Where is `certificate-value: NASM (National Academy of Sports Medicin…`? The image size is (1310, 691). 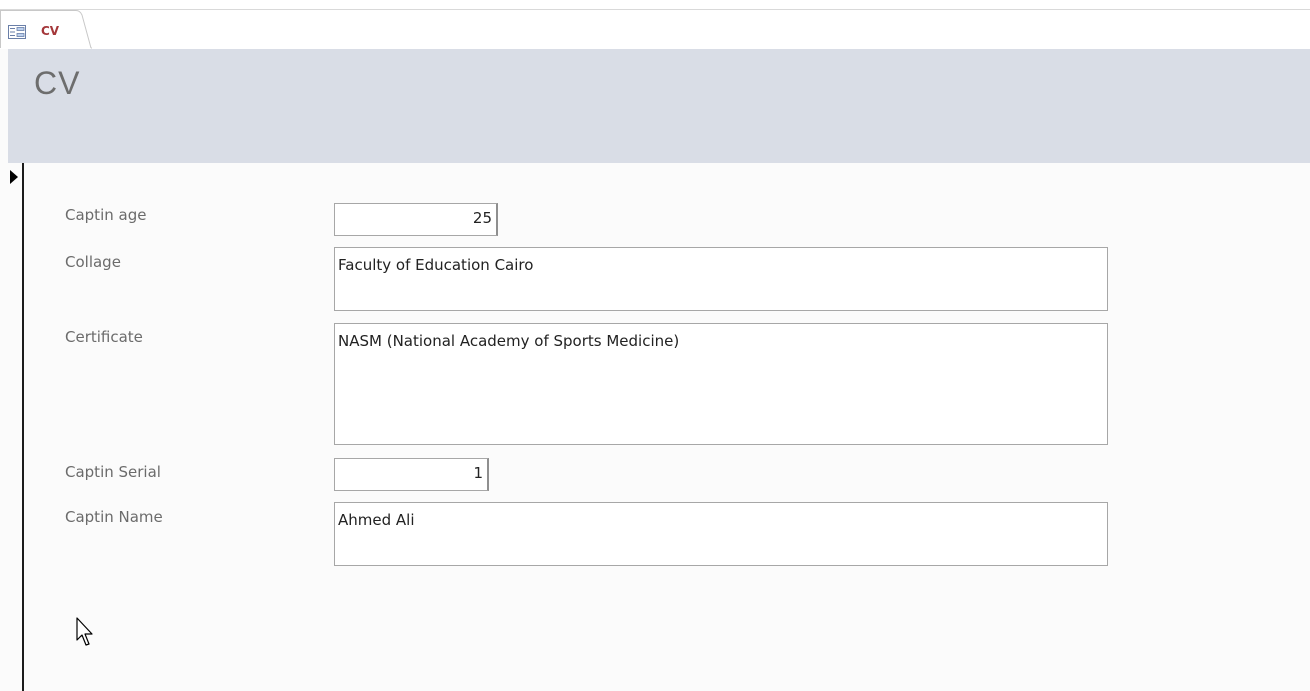
certificate-value: NASM (National Academy of Sports Medicin… is located at coordinates (509, 341).